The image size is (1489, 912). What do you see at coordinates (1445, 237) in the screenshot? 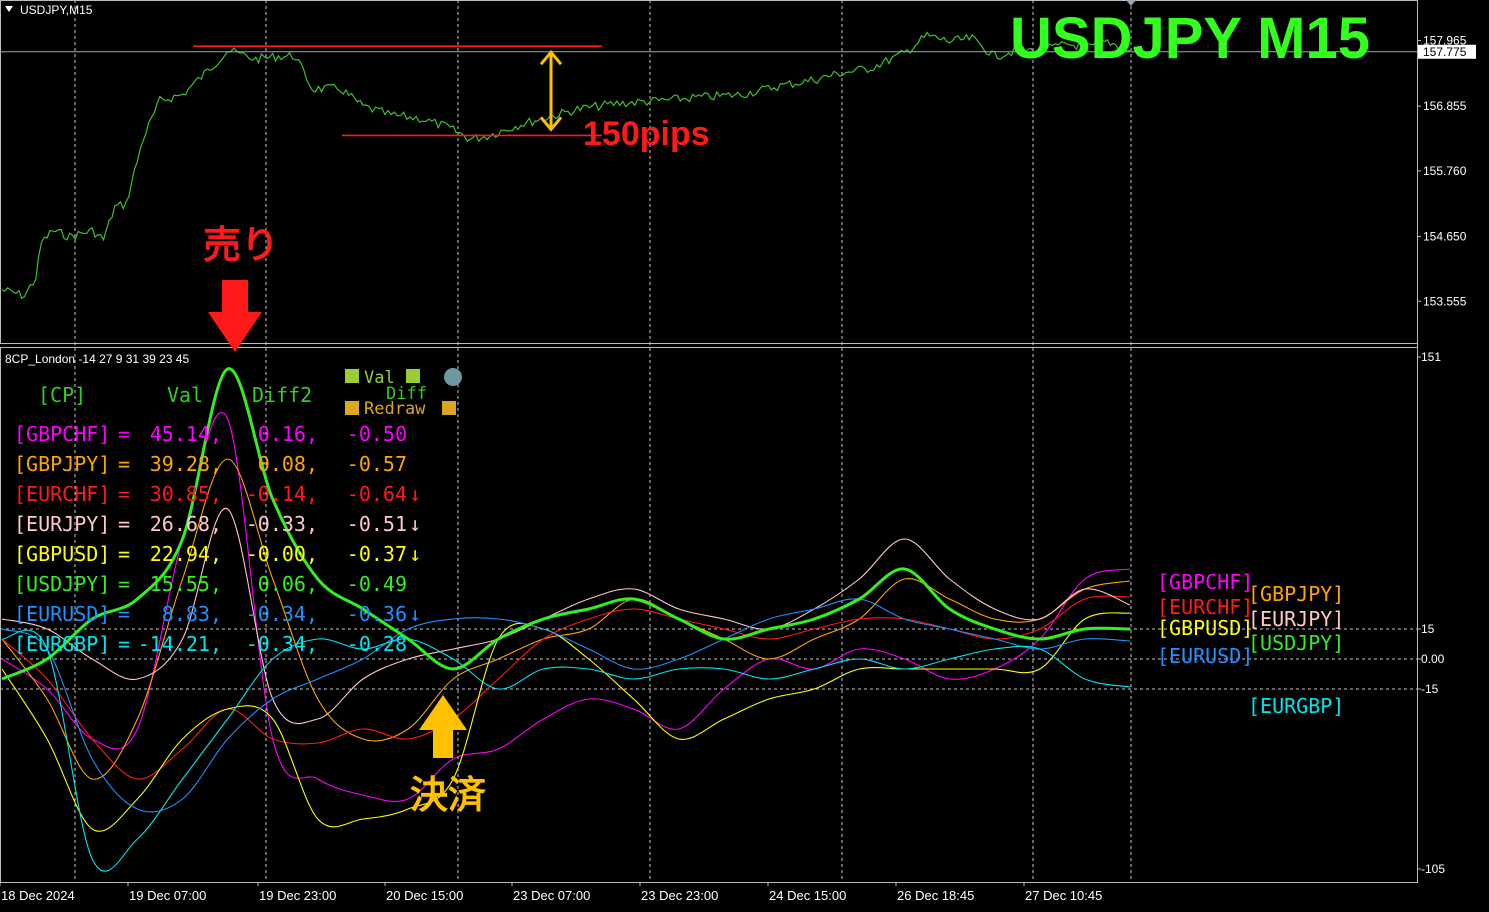
I see `price-tick-label: 154.650` at bounding box center [1445, 237].